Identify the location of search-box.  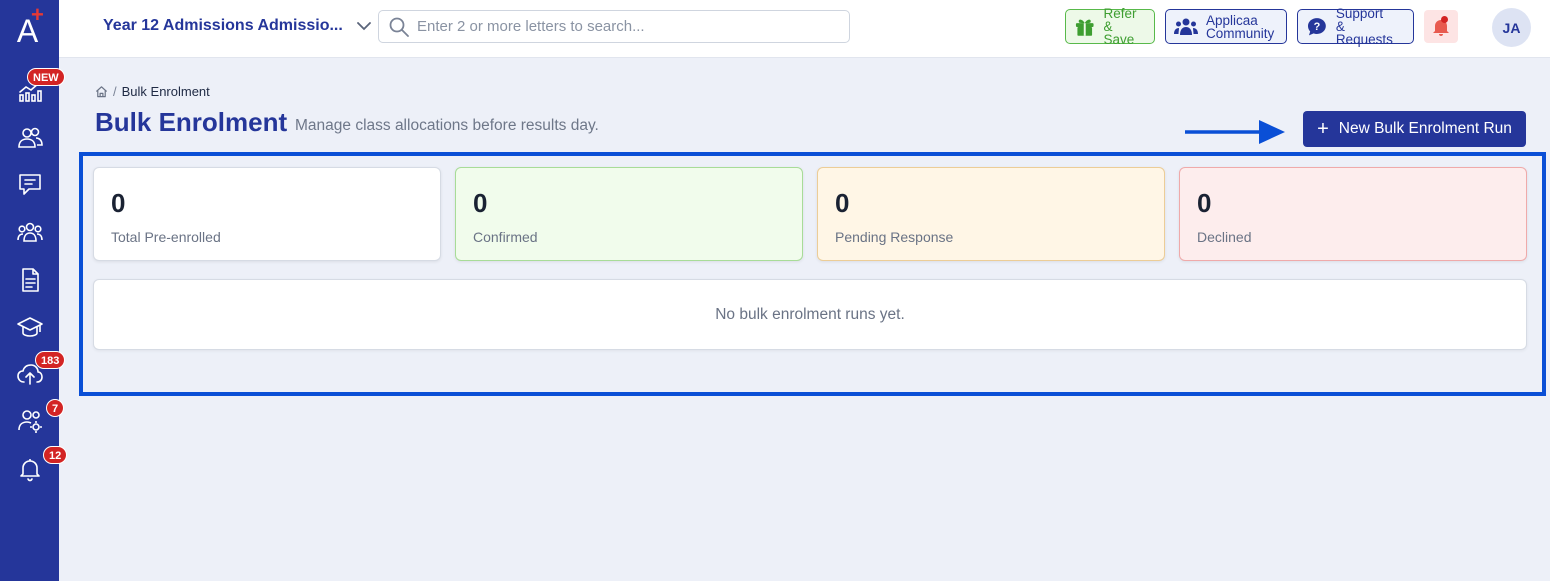
(614, 26).